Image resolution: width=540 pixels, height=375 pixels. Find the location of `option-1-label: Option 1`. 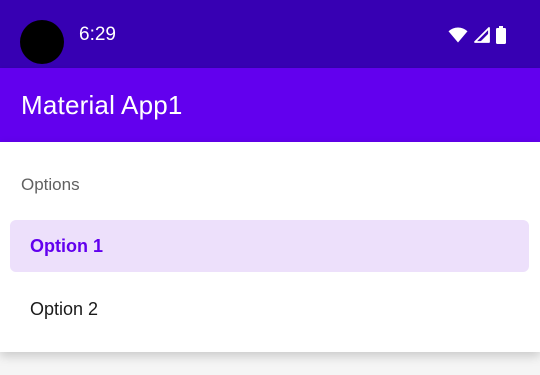

option-1-label: Option 1 is located at coordinates (66, 246).